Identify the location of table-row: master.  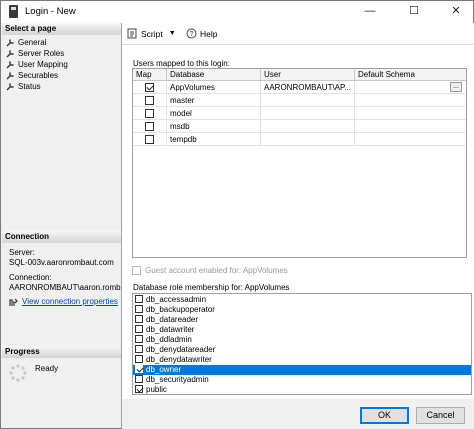
(299, 100).